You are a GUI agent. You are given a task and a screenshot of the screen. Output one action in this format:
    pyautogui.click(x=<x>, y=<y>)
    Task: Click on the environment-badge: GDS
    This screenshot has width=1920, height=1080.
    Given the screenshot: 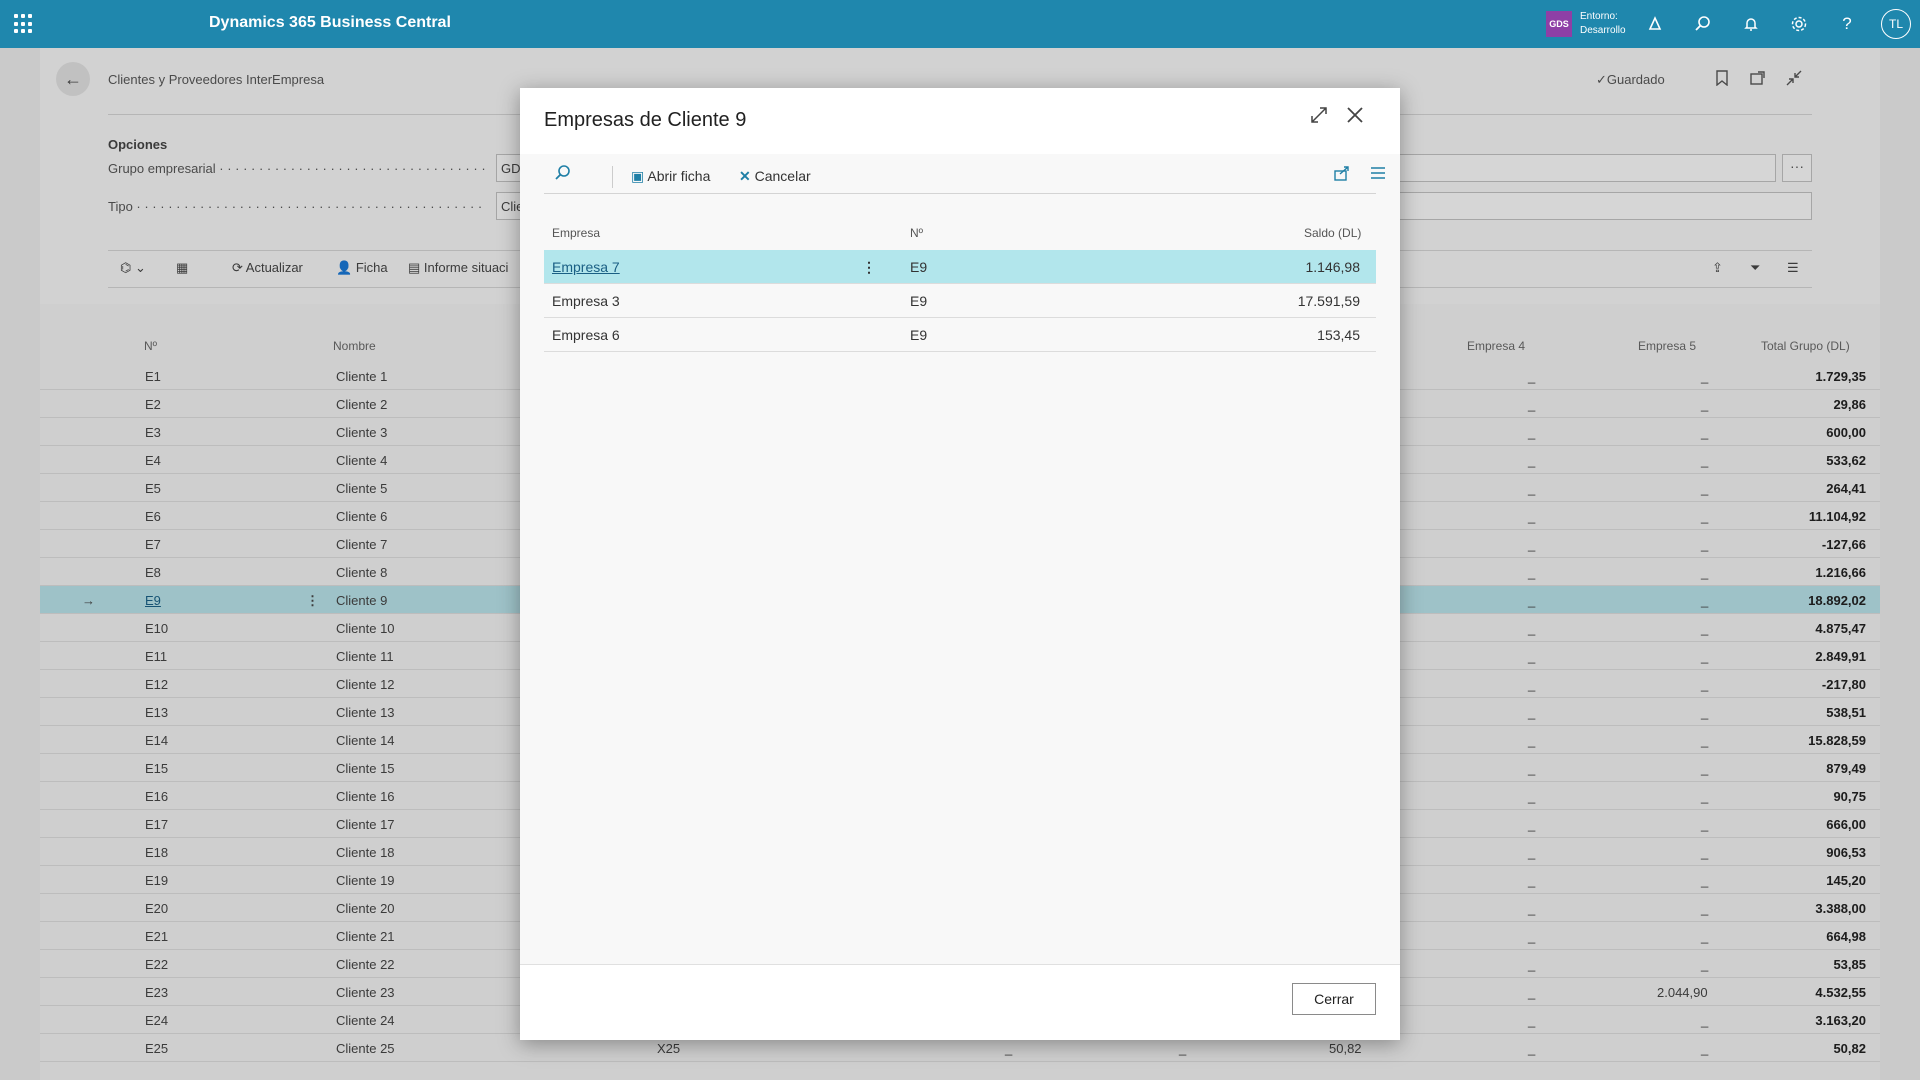 What is the action you would take?
    pyautogui.click(x=1559, y=24)
    